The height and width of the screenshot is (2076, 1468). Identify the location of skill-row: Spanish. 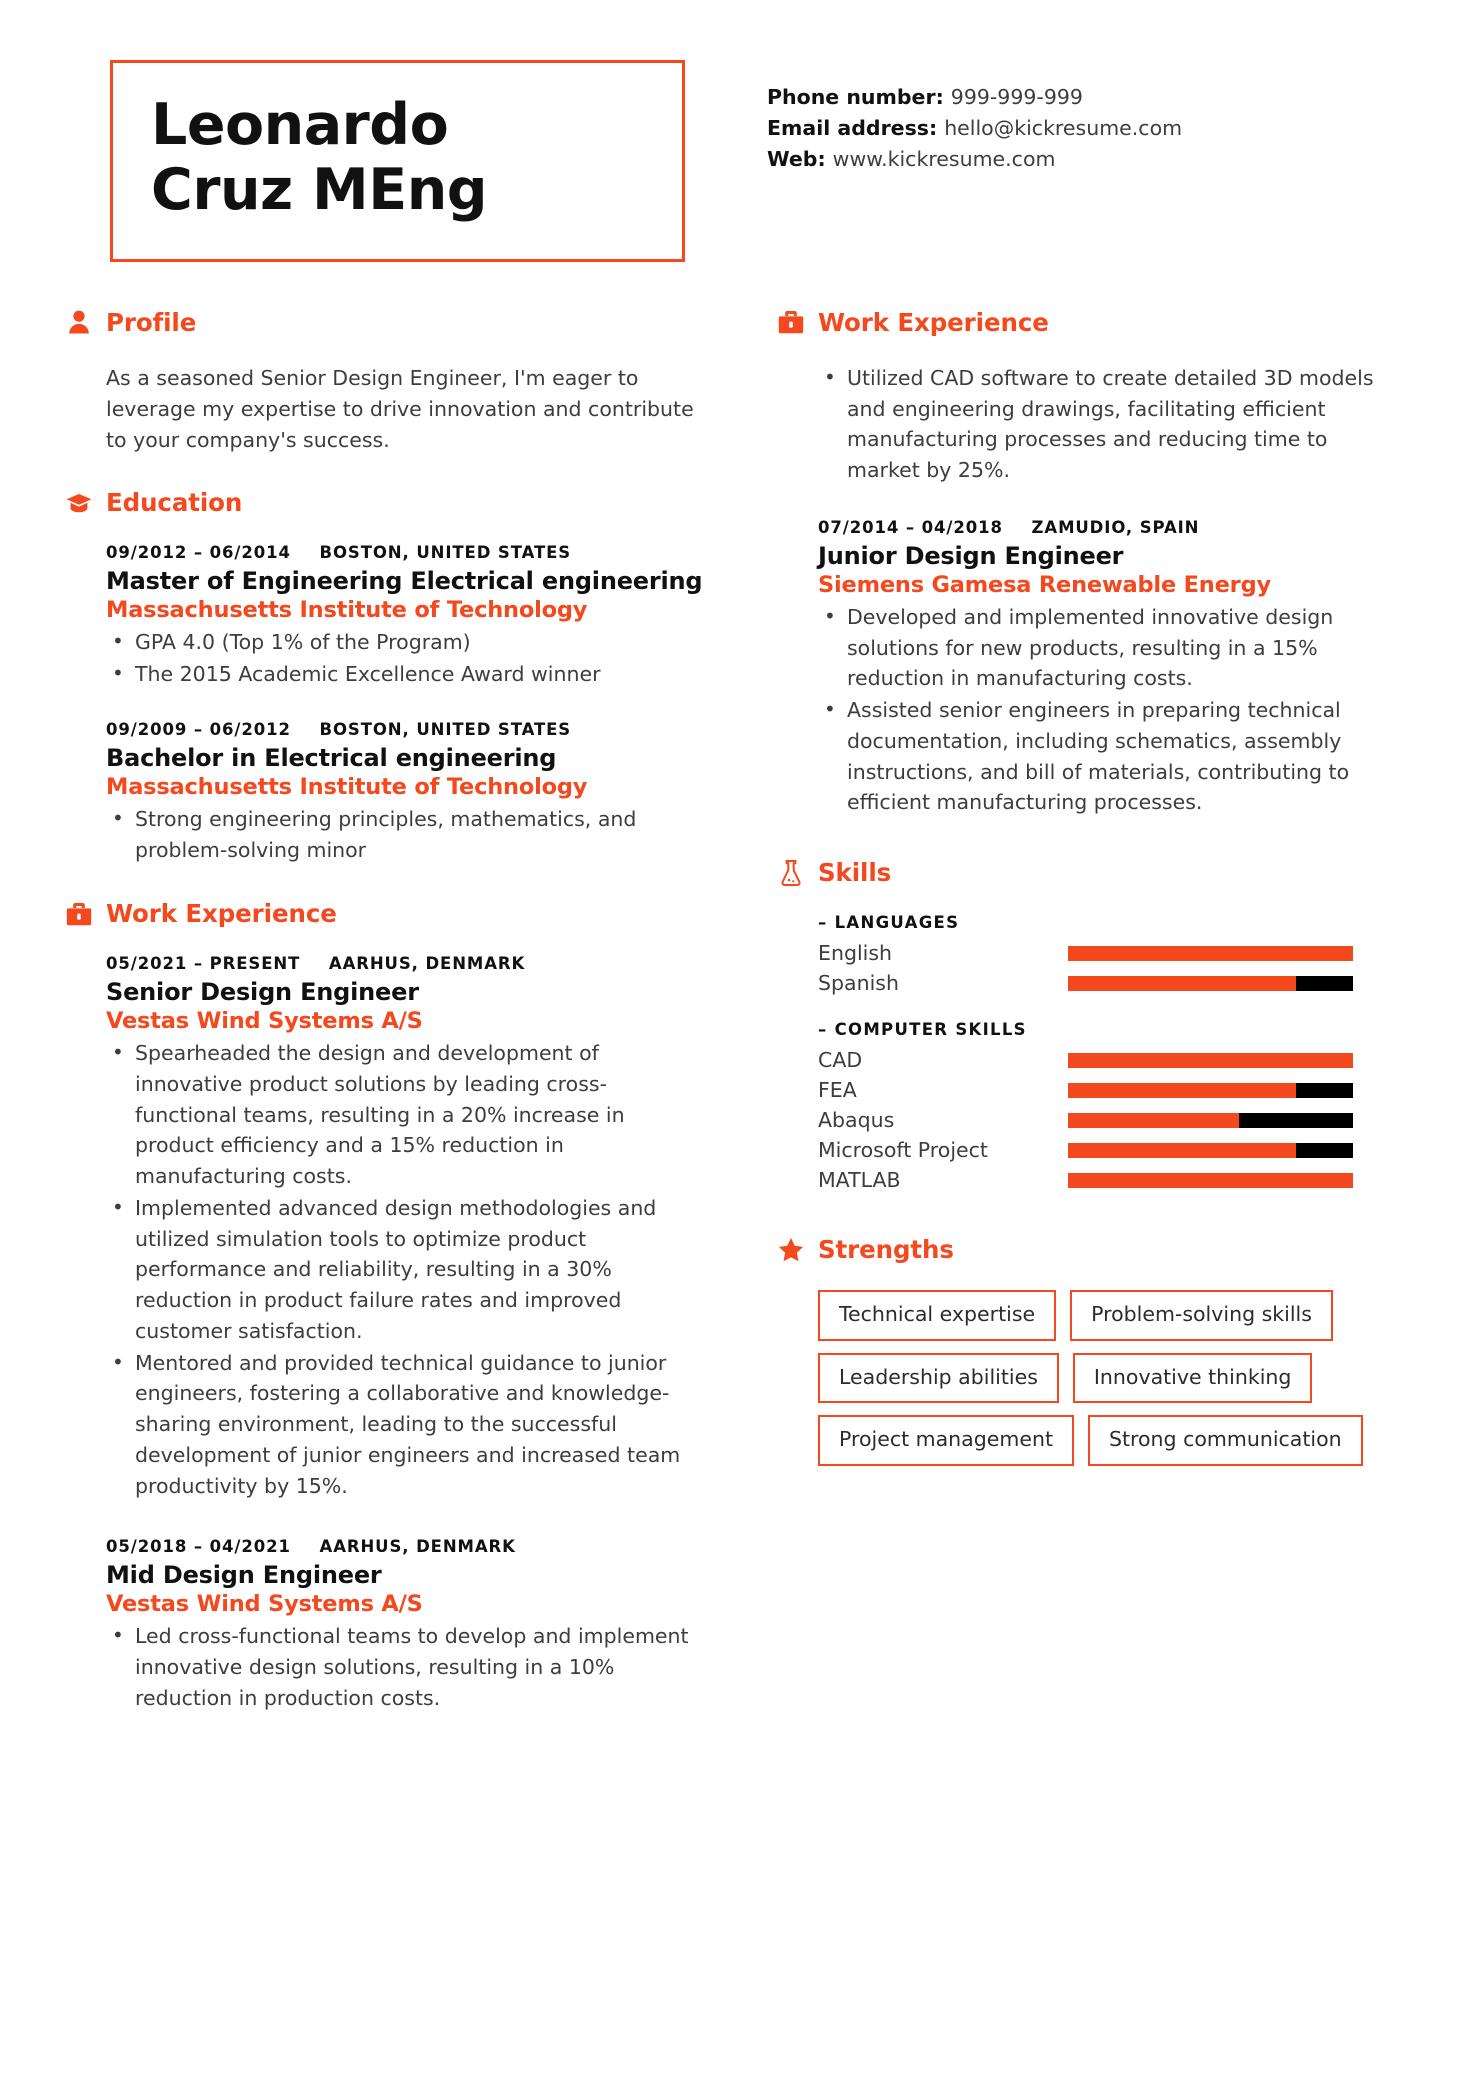
(1110, 983).